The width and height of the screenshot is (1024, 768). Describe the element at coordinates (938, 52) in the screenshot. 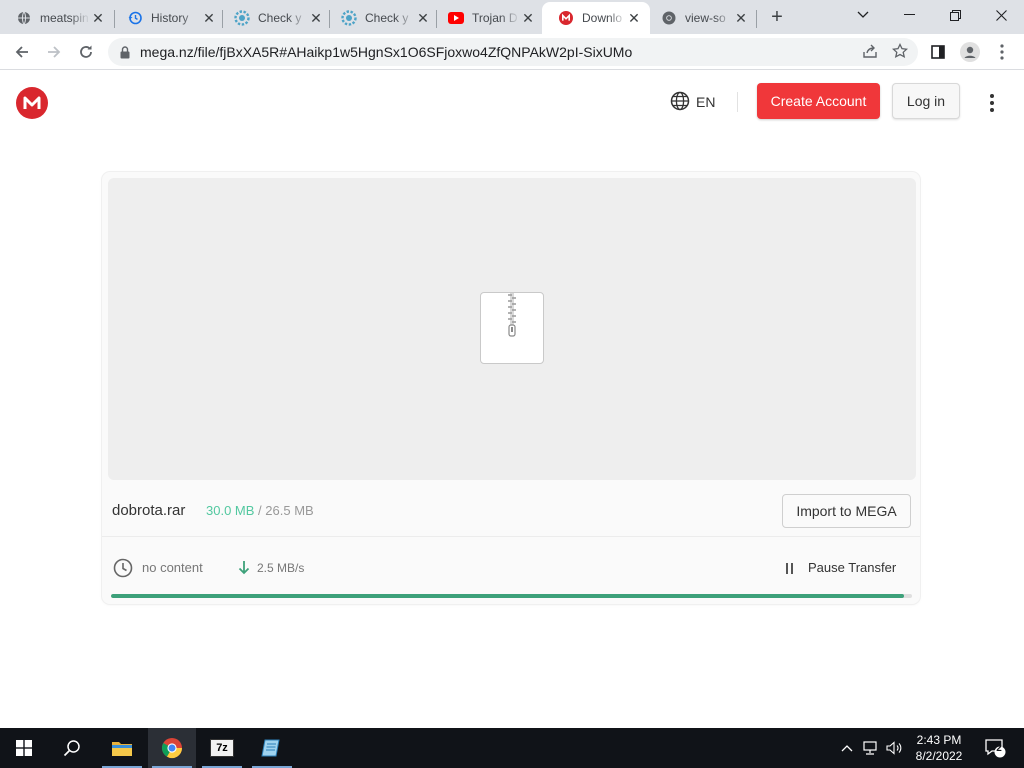

I see `side-panel-icon` at that location.